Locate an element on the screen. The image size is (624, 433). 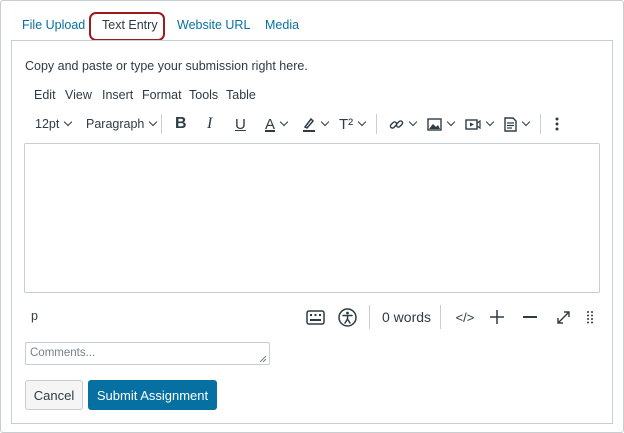
image-button is located at coordinates (441, 124).